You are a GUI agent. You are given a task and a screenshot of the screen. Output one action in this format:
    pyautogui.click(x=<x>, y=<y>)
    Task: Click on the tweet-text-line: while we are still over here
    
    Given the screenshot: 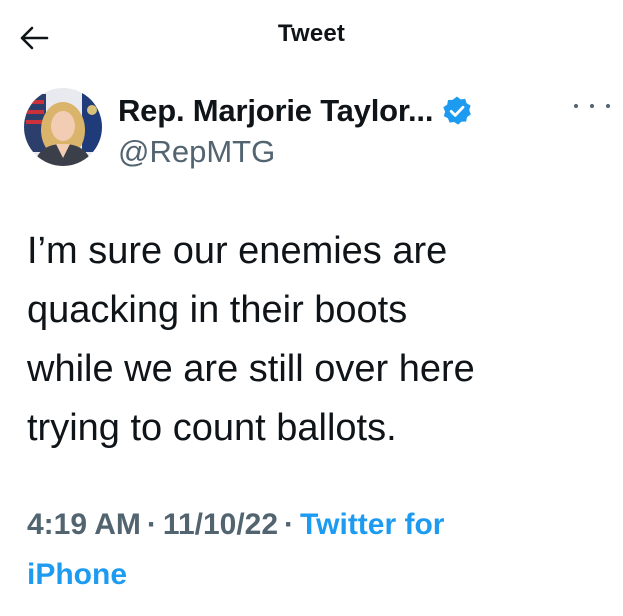 What is the action you would take?
    pyautogui.click(x=251, y=369)
    